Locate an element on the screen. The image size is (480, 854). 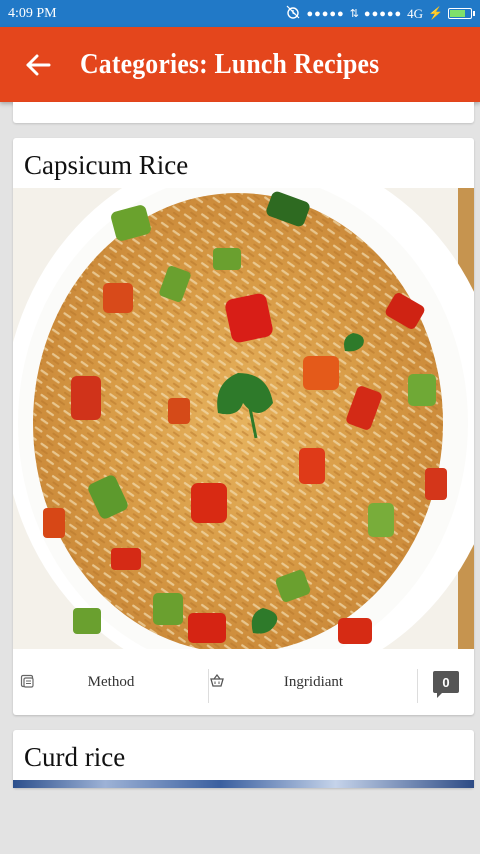
ingredient-label: Ingridiant is located at coordinates (313, 681).